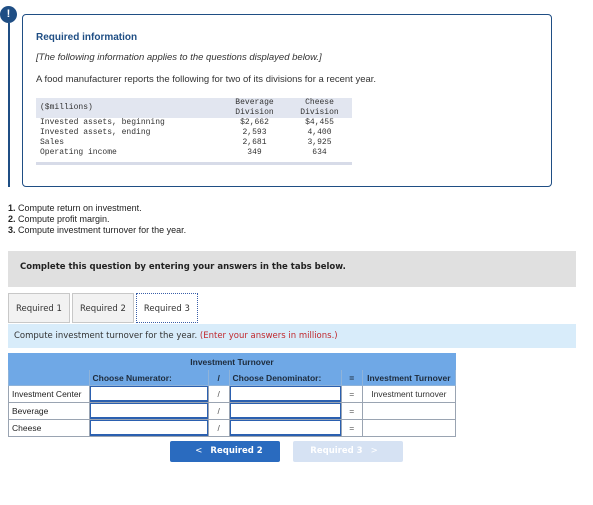  I want to click on info-title: Required information, so click(87, 37).